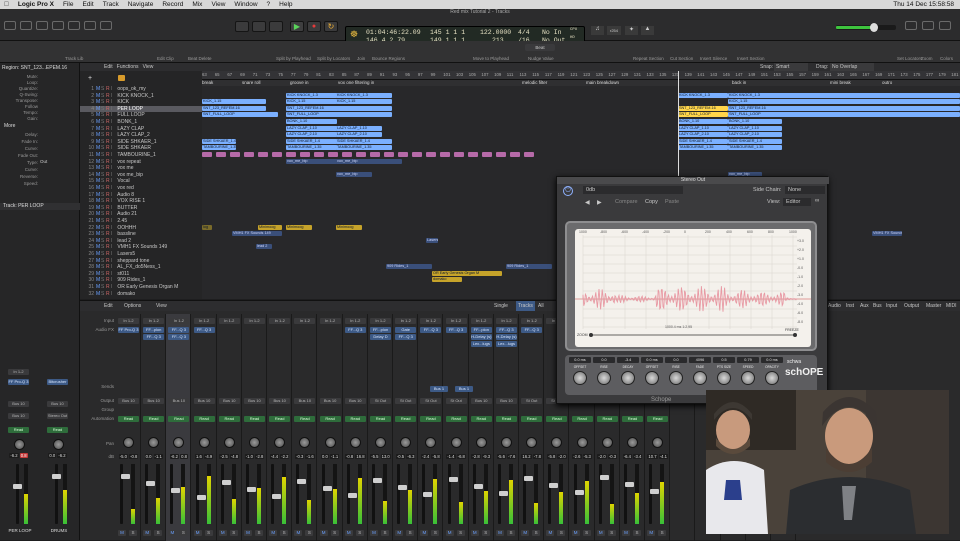  I want to click on prev-preset-icon: ◀, so click(587, 202).